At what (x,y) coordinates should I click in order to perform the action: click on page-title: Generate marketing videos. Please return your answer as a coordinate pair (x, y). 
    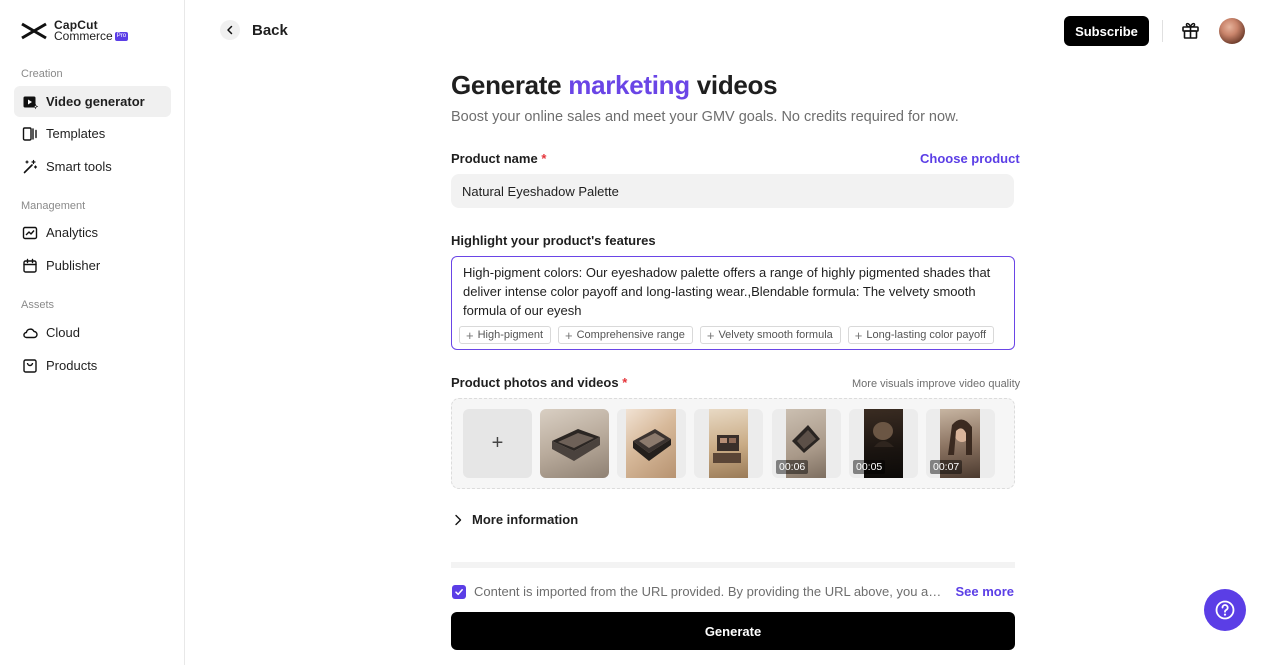
    Looking at the image, I should click on (614, 85).